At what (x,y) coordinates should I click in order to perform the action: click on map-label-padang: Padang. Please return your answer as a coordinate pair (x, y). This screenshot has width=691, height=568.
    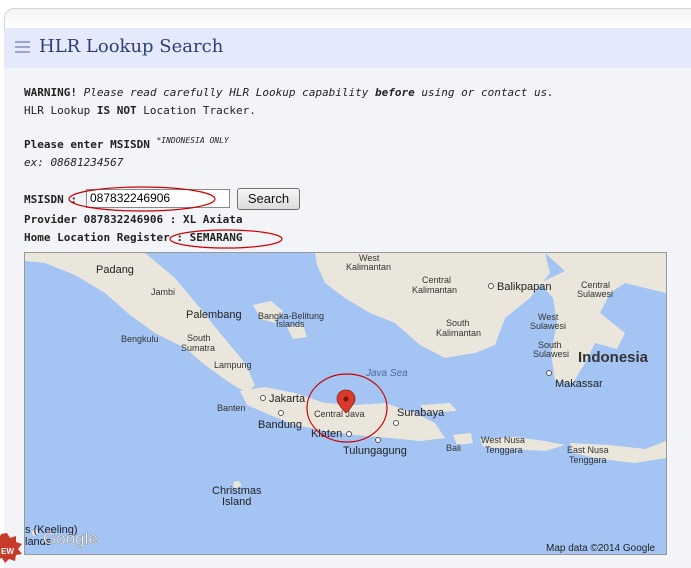
    Looking at the image, I should click on (115, 270).